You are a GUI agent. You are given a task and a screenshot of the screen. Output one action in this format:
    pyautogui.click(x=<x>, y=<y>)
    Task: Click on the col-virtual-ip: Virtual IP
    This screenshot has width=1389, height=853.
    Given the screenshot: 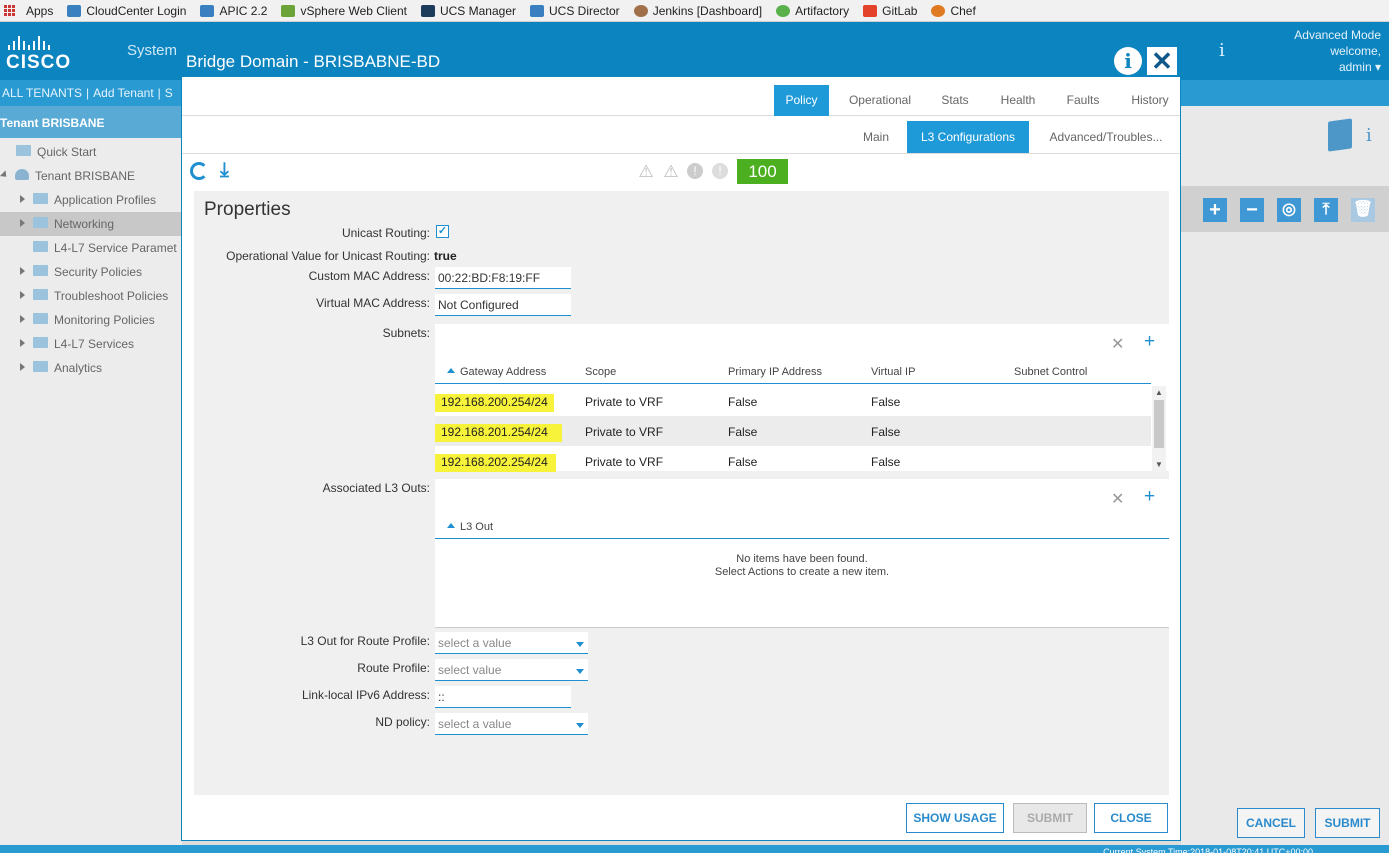 What is the action you would take?
    pyautogui.click(x=893, y=372)
    